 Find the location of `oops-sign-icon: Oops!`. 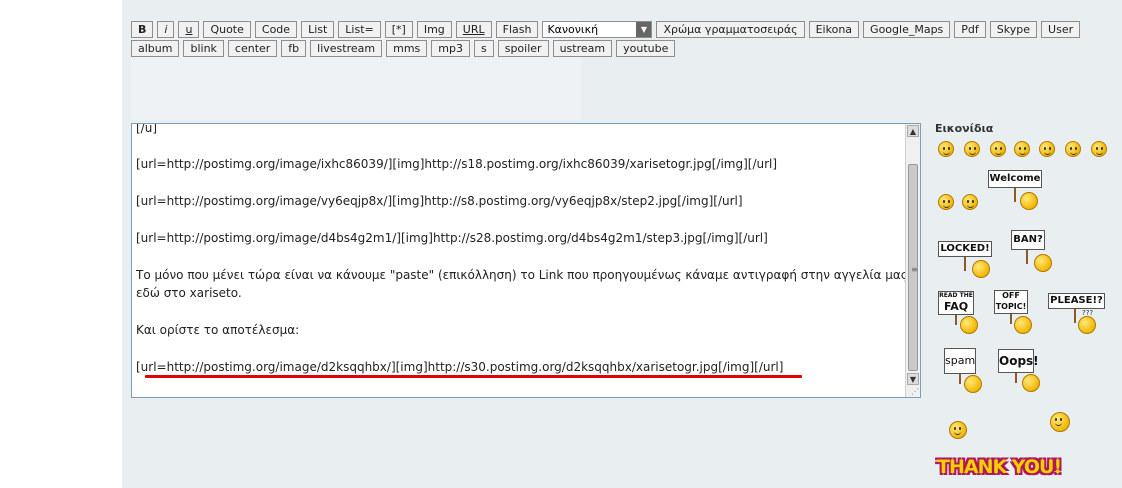

oops-sign-icon: Oops! is located at coordinates (1021, 371).